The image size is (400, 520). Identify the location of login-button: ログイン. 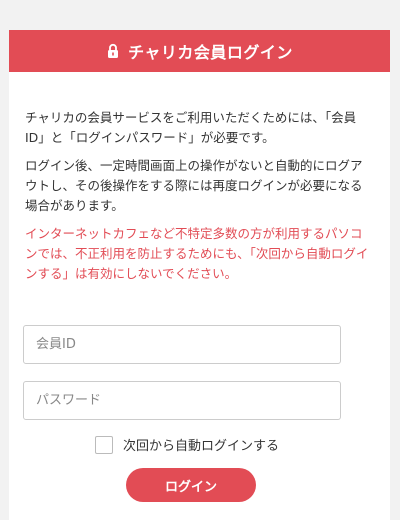
(191, 485).